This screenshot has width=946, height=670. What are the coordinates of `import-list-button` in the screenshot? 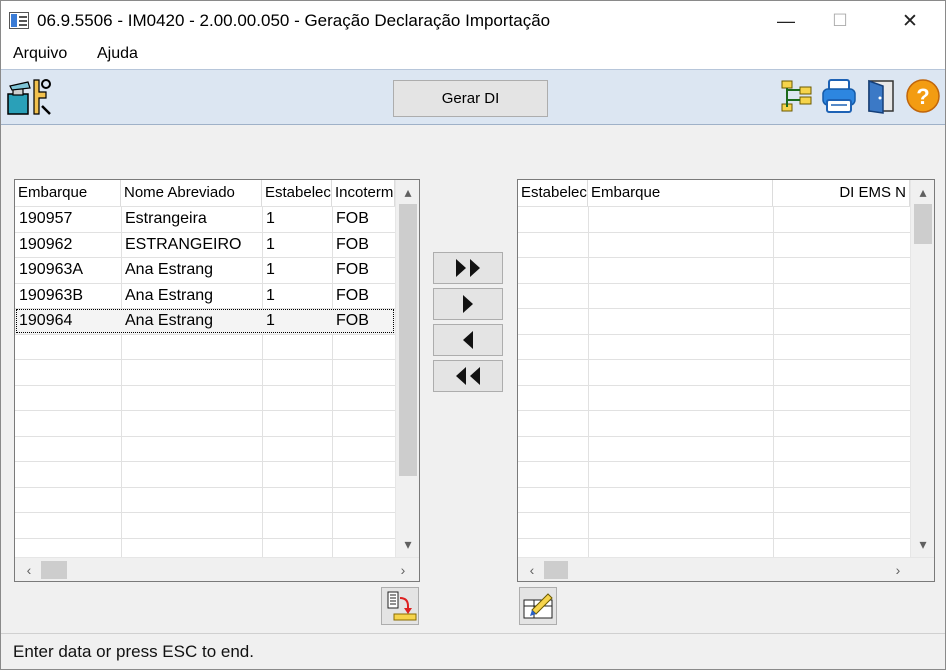 It's located at (400, 606).